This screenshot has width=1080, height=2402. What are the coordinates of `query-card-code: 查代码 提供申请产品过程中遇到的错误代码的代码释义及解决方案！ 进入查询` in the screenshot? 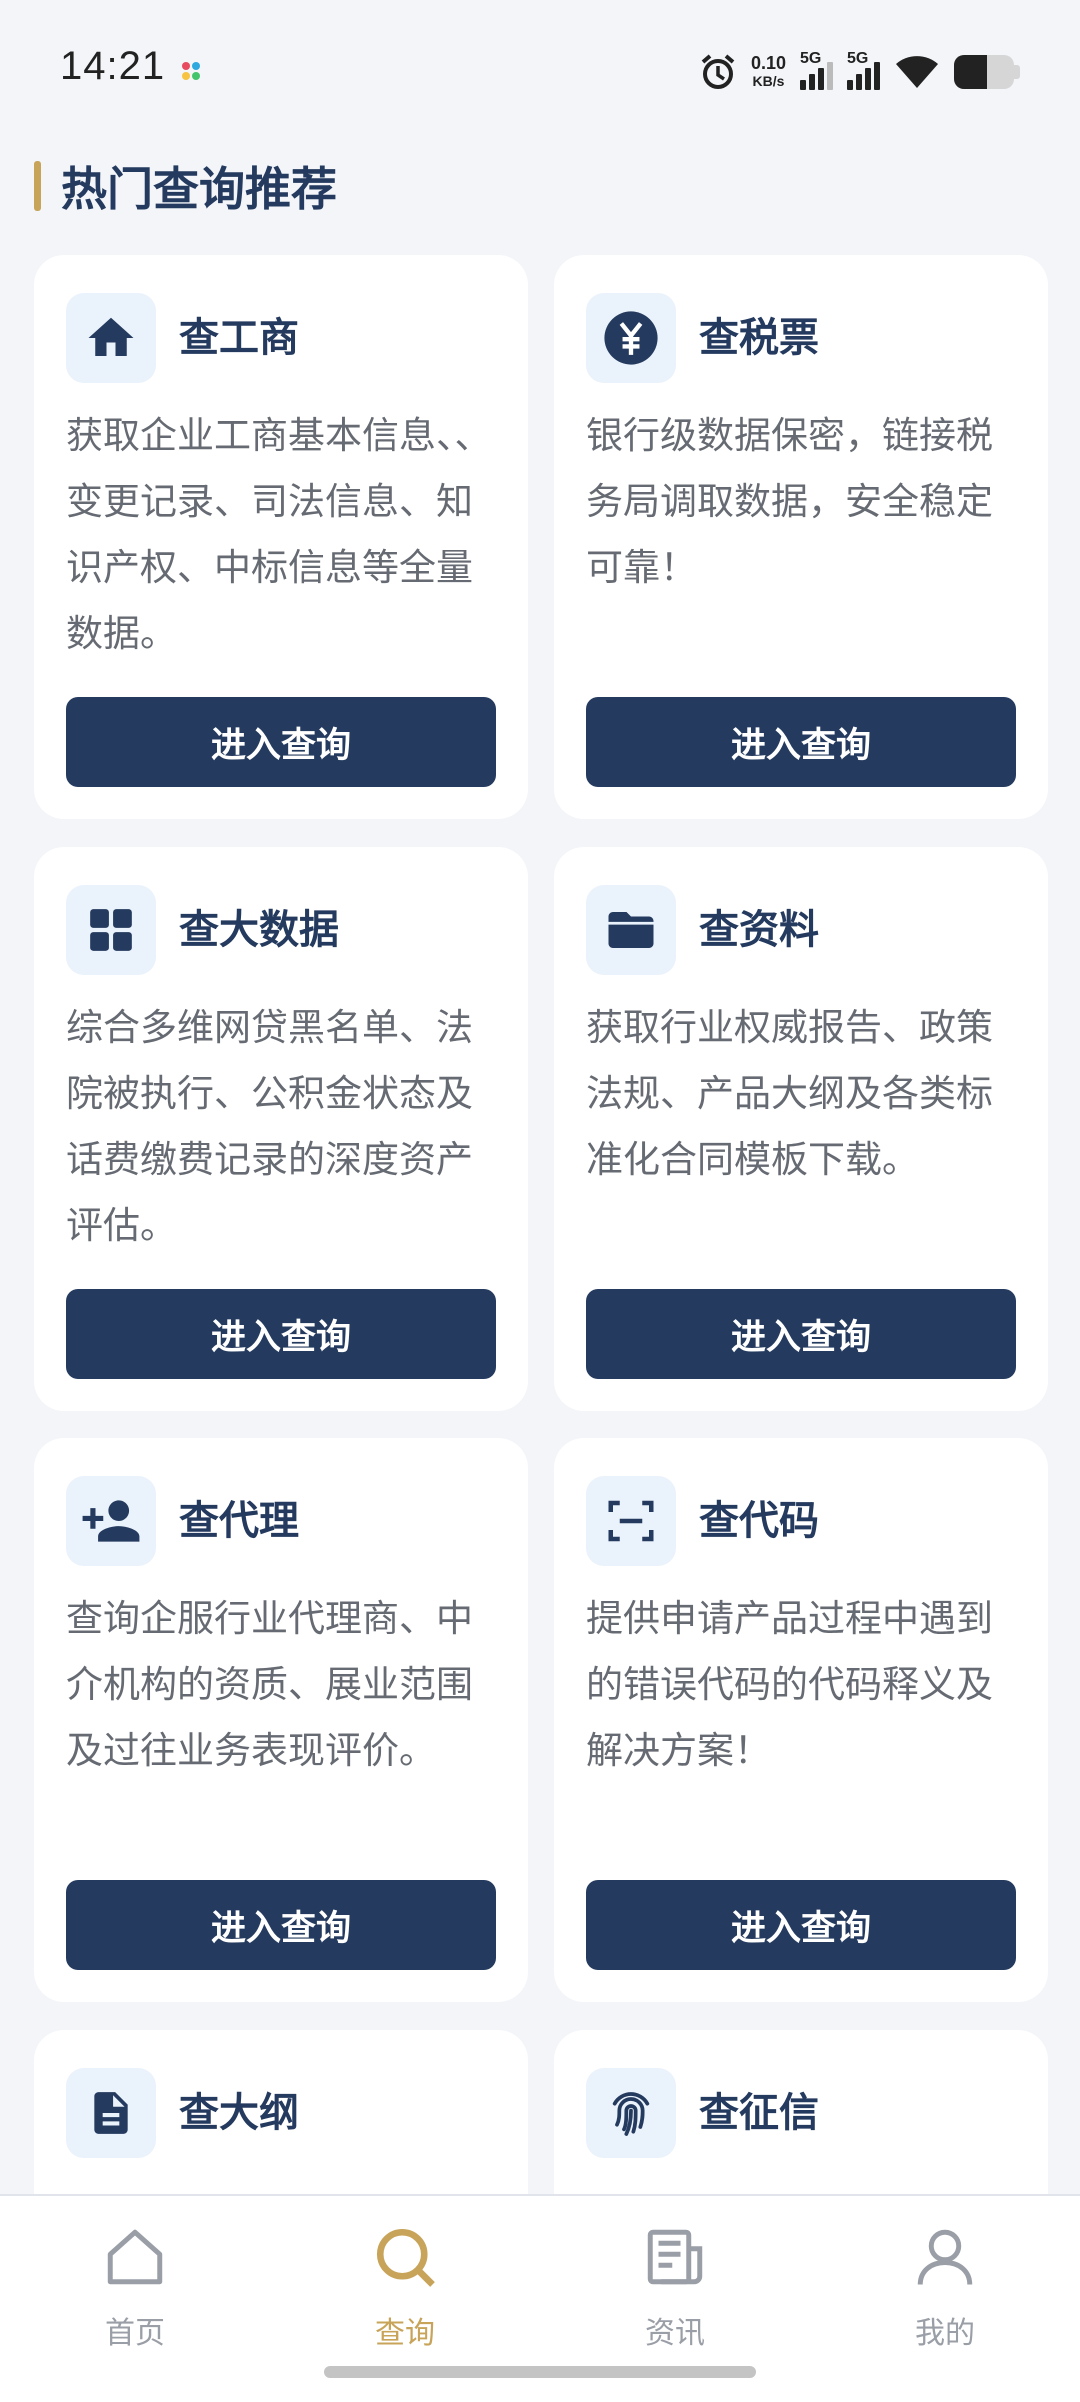 It's located at (801, 1720).